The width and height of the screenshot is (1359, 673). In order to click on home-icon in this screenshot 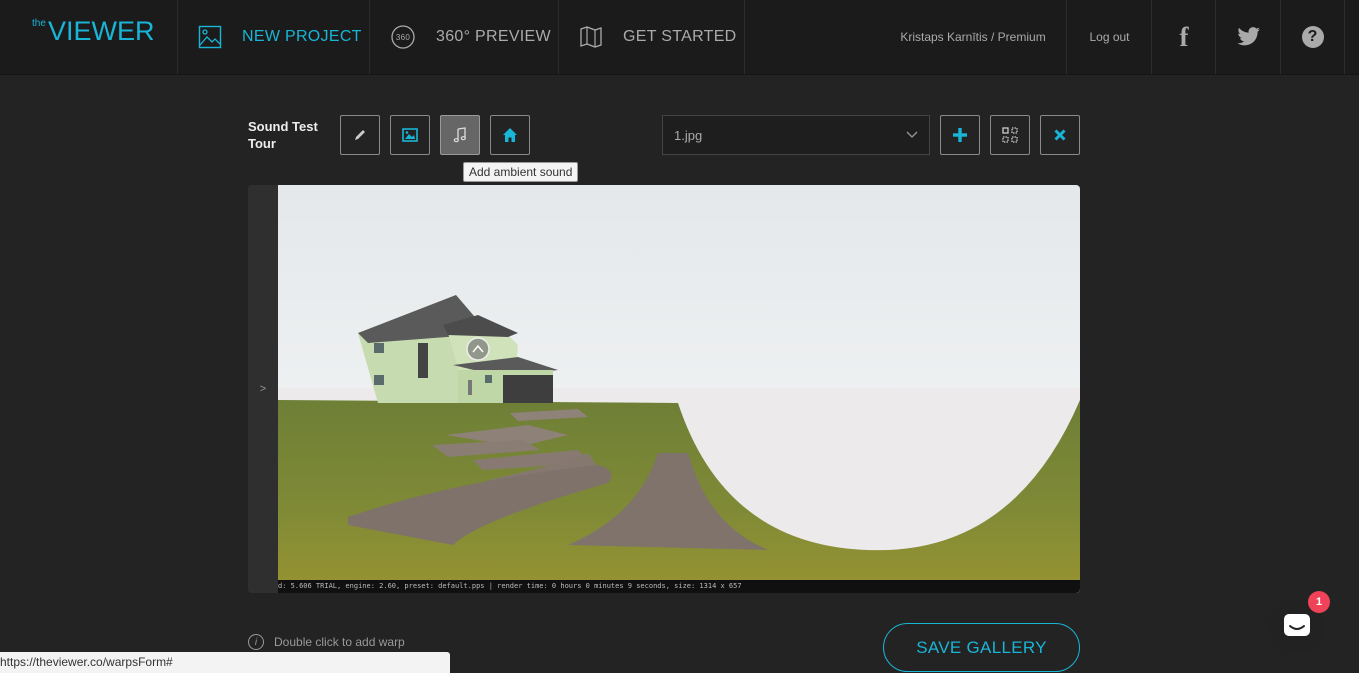, I will do `click(510, 135)`.